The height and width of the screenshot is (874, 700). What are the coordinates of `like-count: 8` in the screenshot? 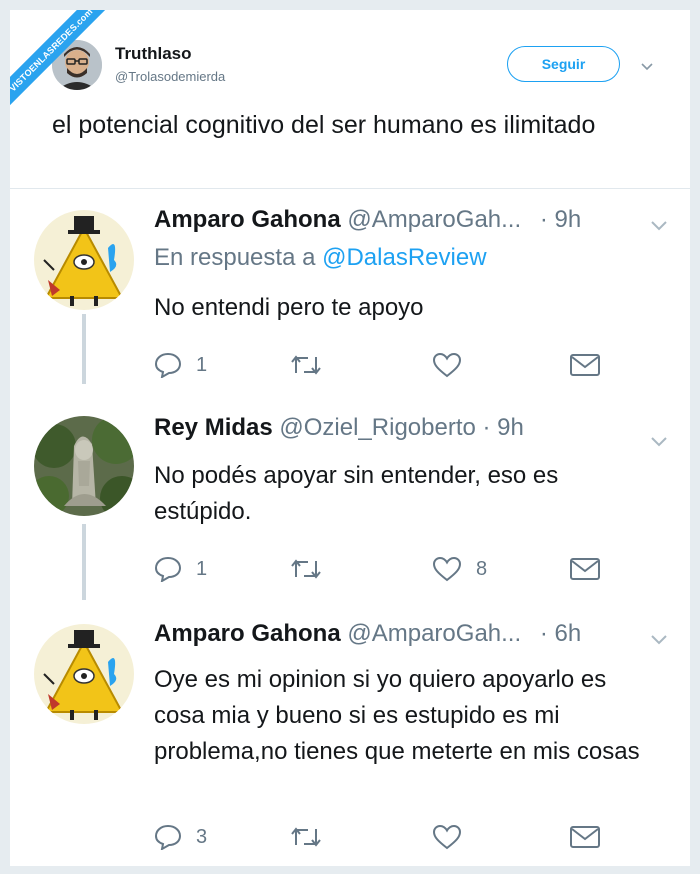 It's located at (482, 568).